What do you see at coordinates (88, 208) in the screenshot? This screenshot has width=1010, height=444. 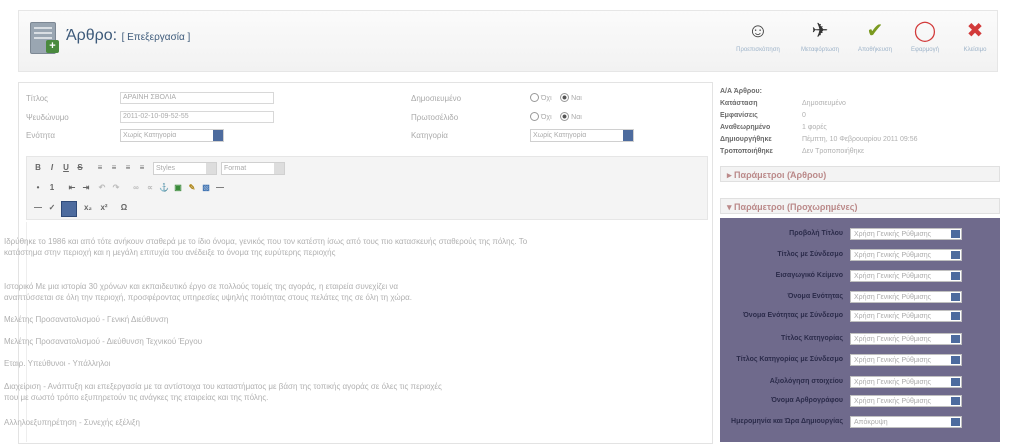 I see `subscript-button: x₂` at bounding box center [88, 208].